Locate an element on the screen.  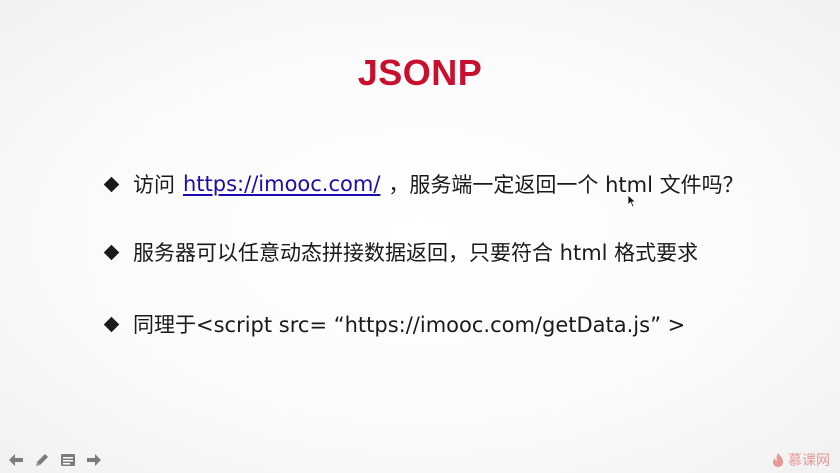
watermark-text: 慕课网 is located at coordinates (809, 461).